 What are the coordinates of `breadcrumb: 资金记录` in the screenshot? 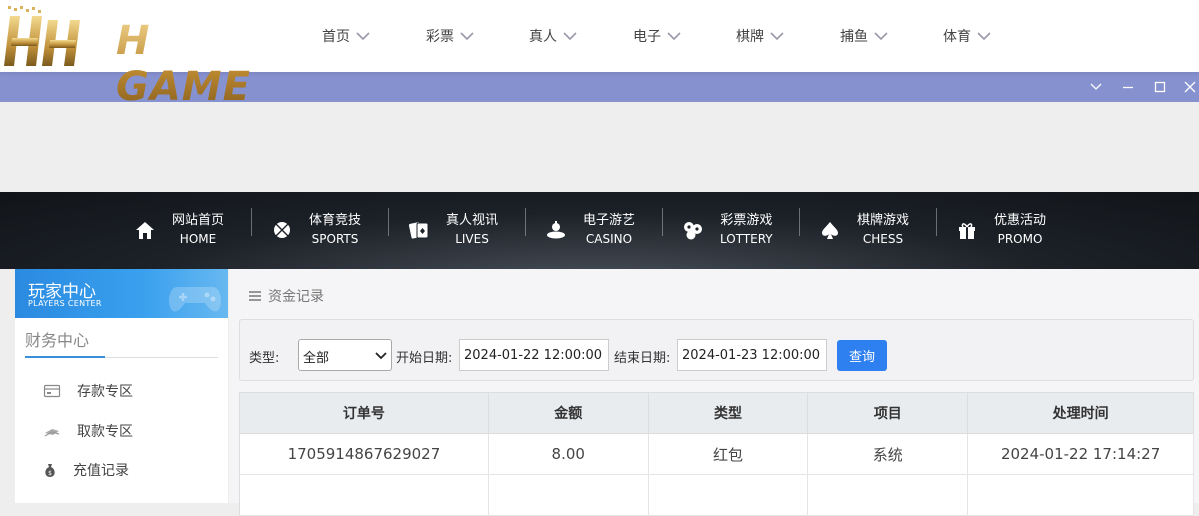 It's located at (286, 296).